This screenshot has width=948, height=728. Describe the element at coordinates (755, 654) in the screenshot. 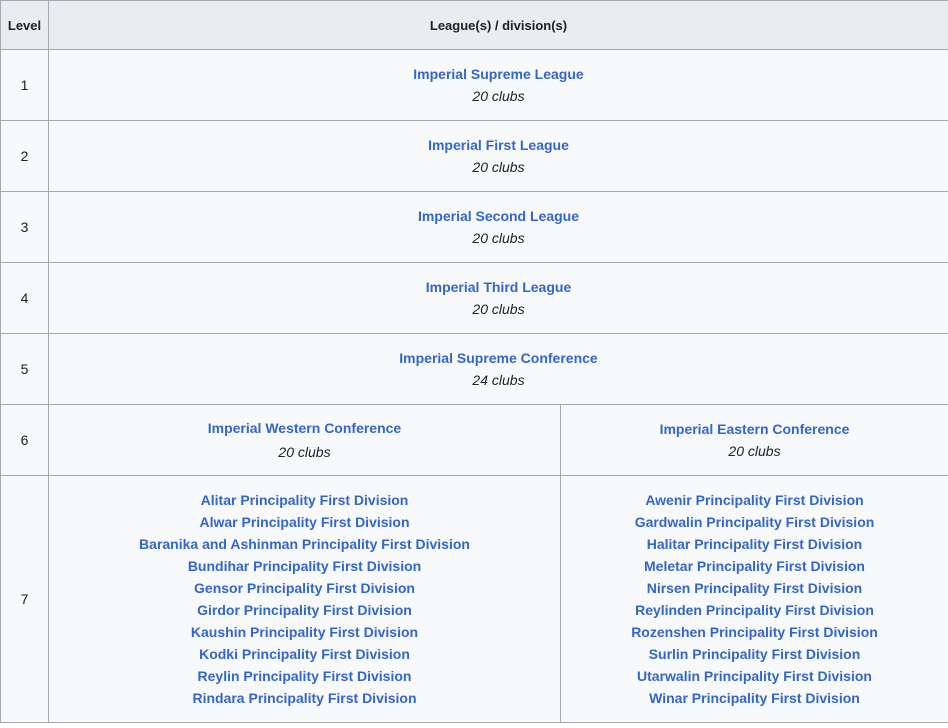

I see `division-link: Surlin Principality First Division` at that location.